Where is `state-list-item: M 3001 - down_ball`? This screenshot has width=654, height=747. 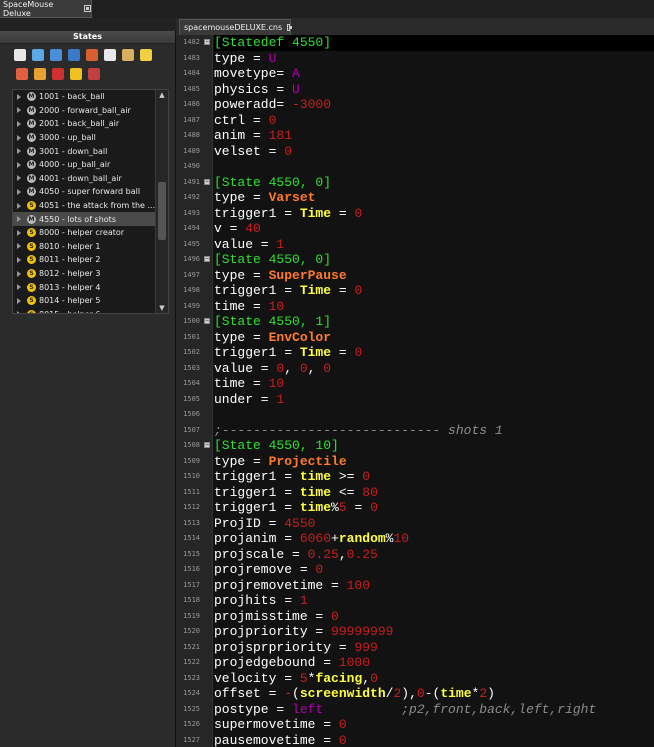
state-list-item: M 3001 - down_ball is located at coordinates (90, 151).